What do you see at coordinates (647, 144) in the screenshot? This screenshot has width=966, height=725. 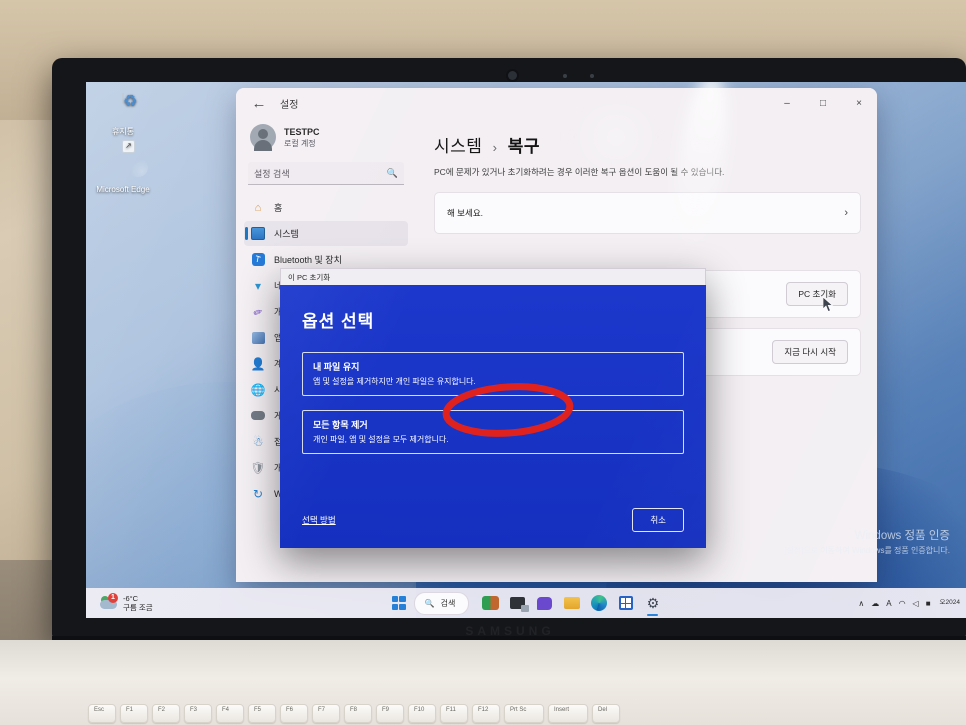 I see `breadcrumb: 시스템 › 복구` at bounding box center [647, 144].